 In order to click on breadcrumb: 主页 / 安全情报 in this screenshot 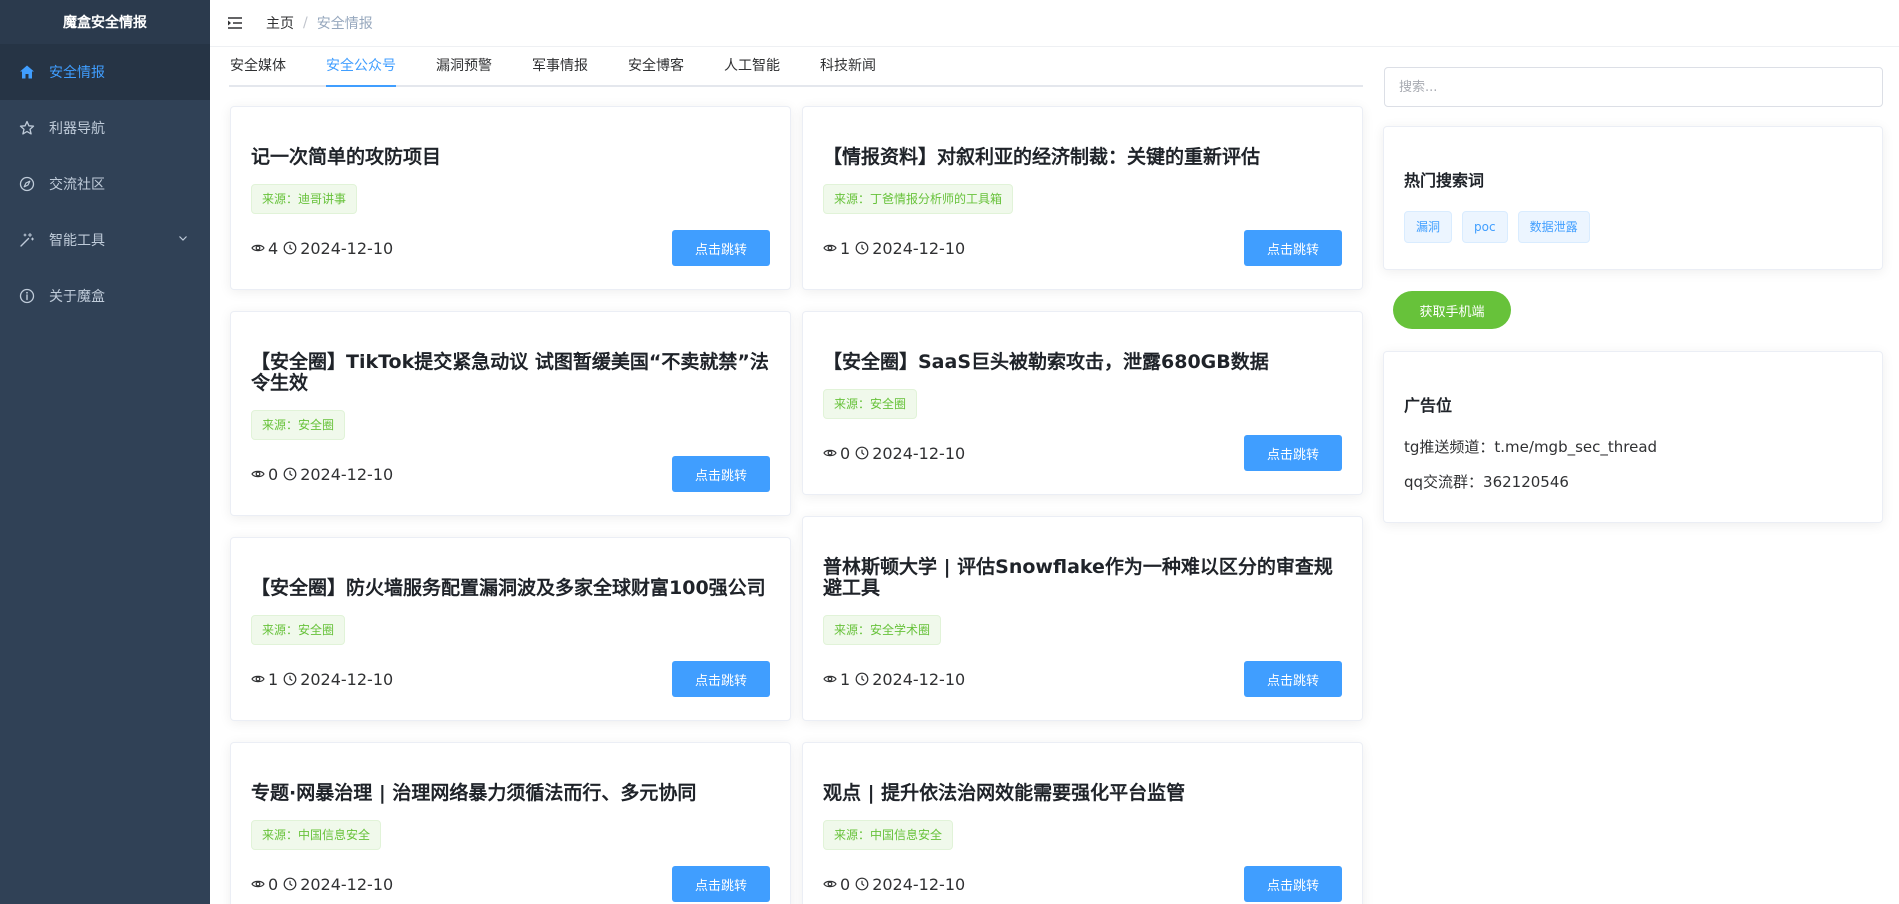, I will do `click(319, 23)`.